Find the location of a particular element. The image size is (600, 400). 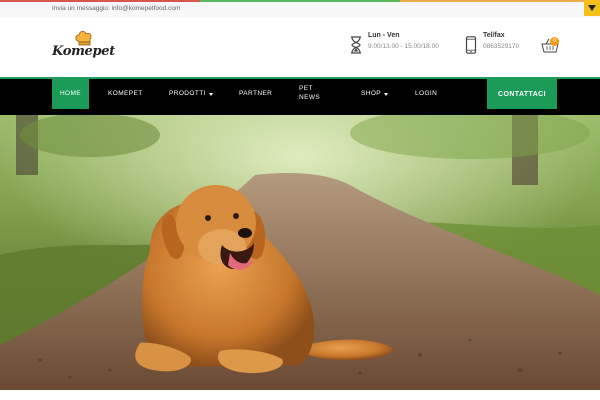

phone-title: Tel/fax is located at coordinates (494, 35).